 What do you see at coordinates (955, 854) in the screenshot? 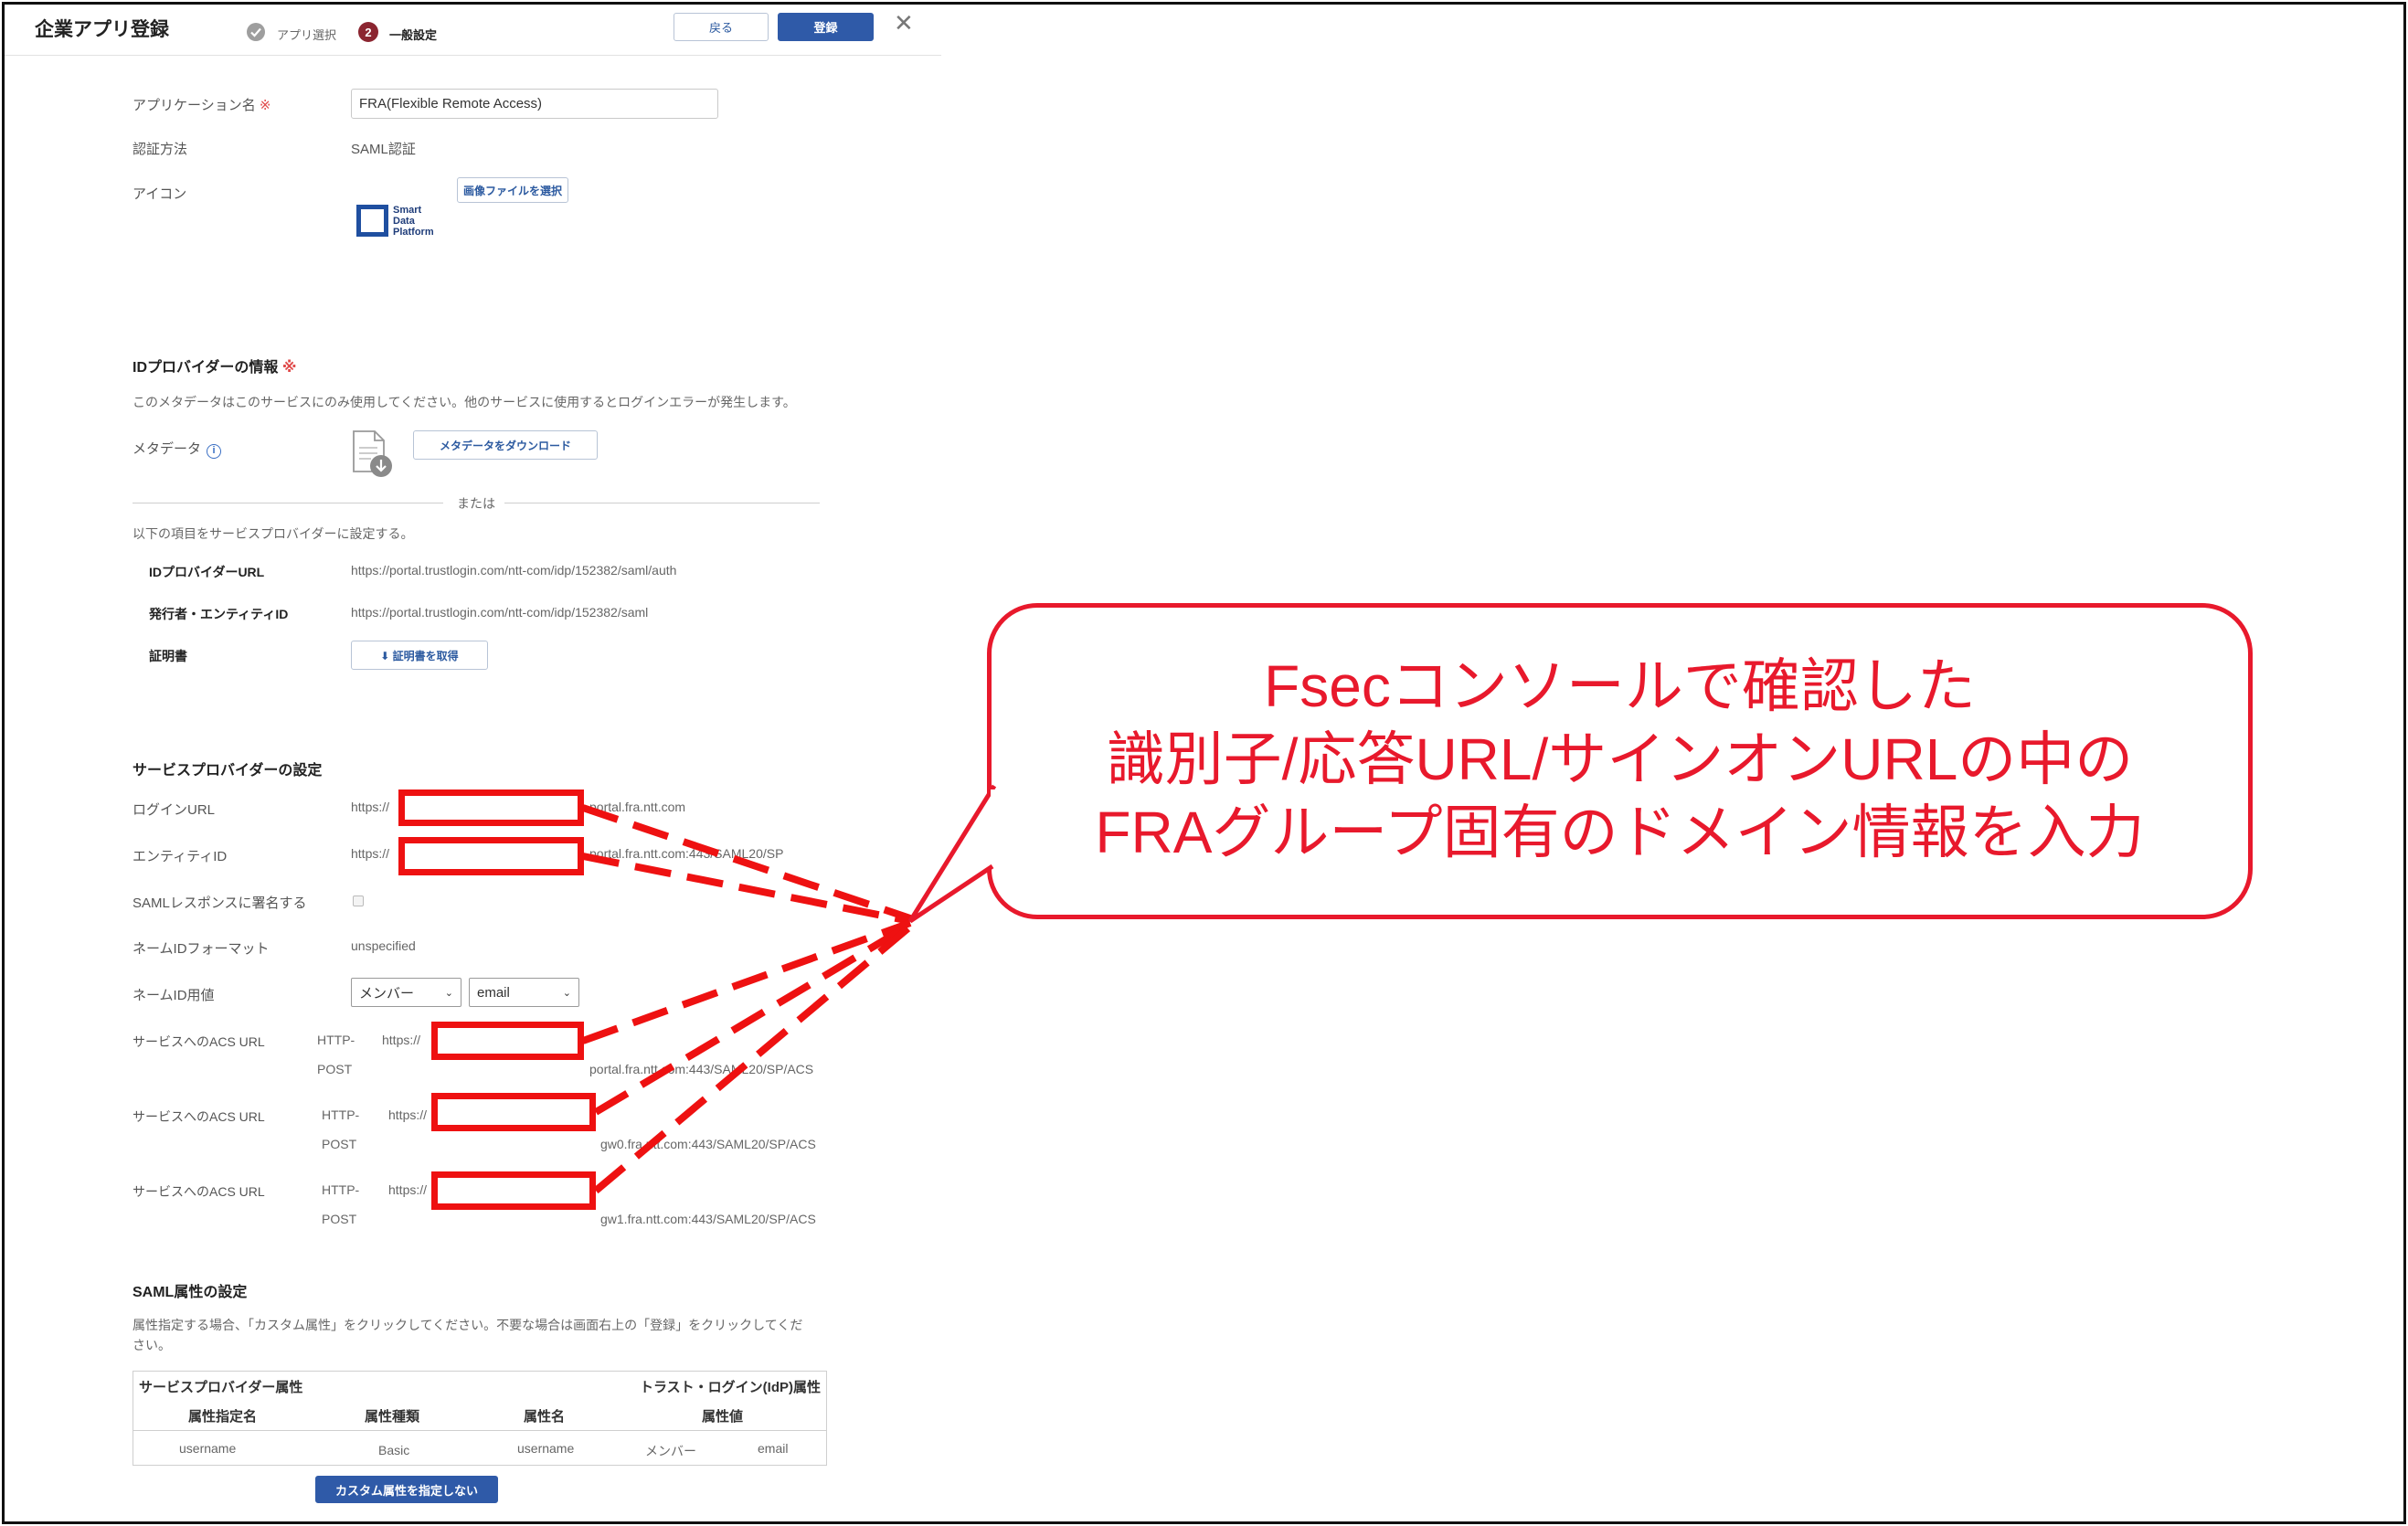
I see `callout-tail` at bounding box center [955, 854].